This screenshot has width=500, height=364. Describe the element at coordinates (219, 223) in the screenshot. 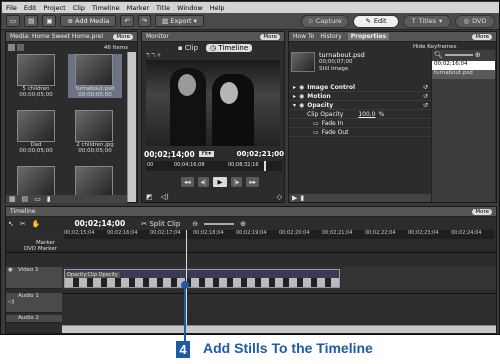

I see `timeline-zoom-slider` at that location.